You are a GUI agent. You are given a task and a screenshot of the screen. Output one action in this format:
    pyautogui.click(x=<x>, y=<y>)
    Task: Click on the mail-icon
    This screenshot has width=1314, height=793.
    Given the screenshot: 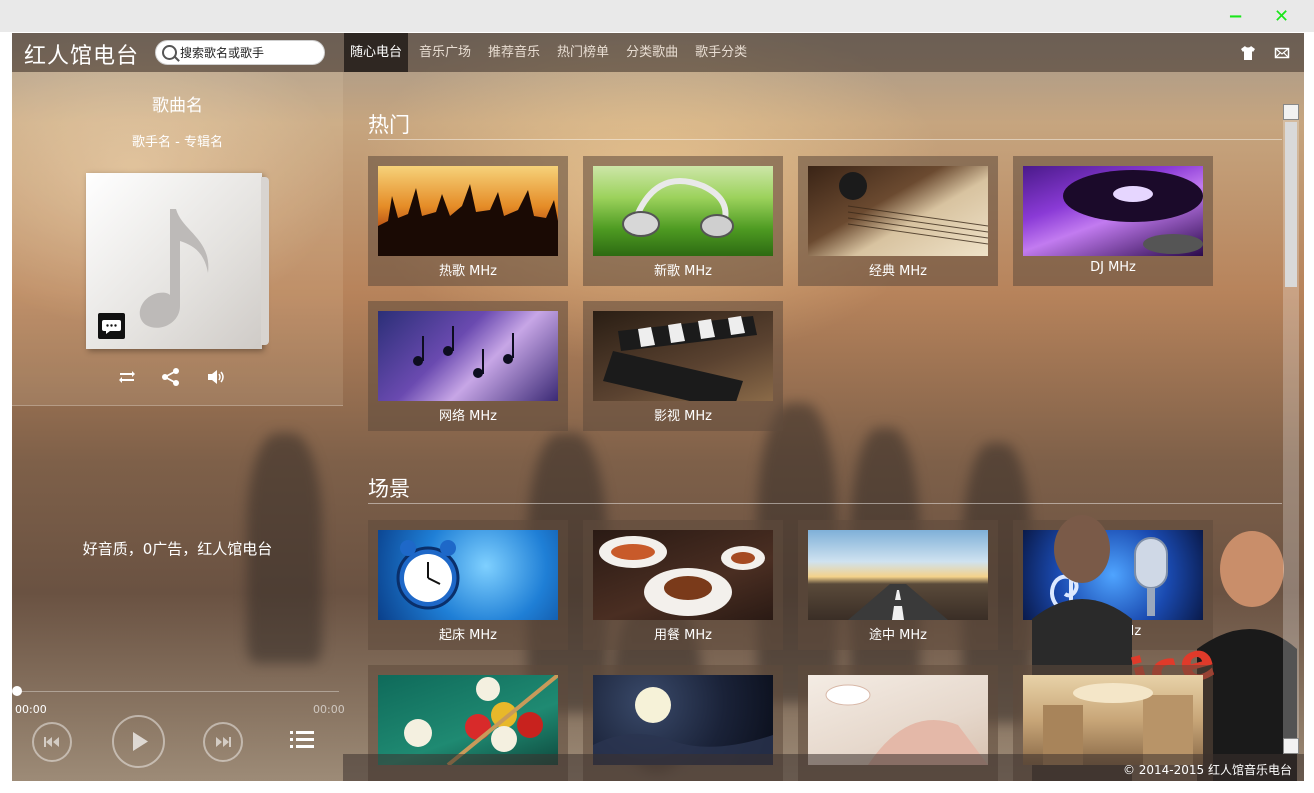 What is the action you would take?
    pyautogui.click(x=1282, y=53)
    